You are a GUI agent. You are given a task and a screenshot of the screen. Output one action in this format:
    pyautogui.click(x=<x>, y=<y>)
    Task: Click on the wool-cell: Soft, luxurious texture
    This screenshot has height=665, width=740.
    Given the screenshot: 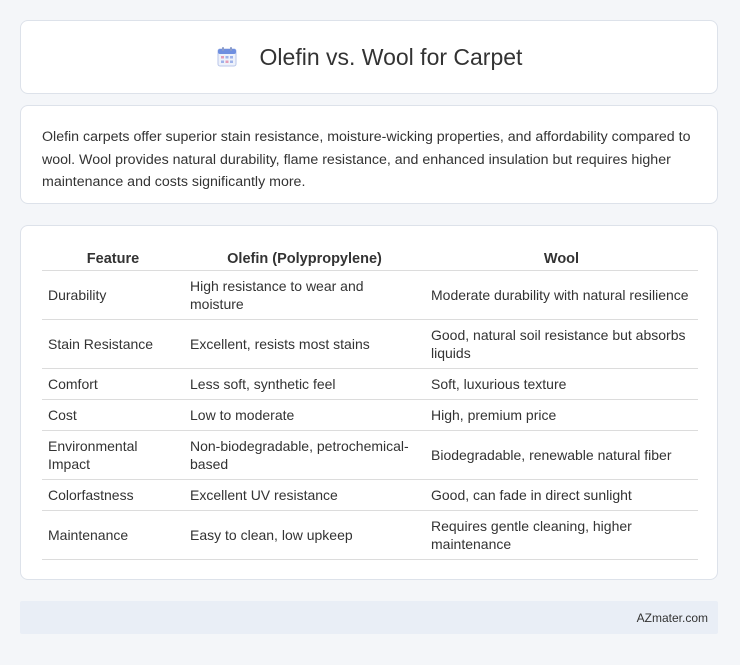 What is the action you would take?
    pyautogui.click(x=561, y=384)
    